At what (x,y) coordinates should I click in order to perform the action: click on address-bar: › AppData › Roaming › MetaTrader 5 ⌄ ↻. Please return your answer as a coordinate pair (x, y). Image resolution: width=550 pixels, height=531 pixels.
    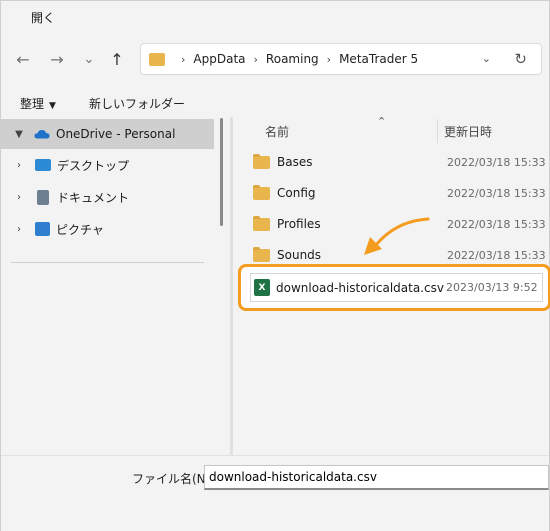
    Looking at the image, I should click on (341, 59).